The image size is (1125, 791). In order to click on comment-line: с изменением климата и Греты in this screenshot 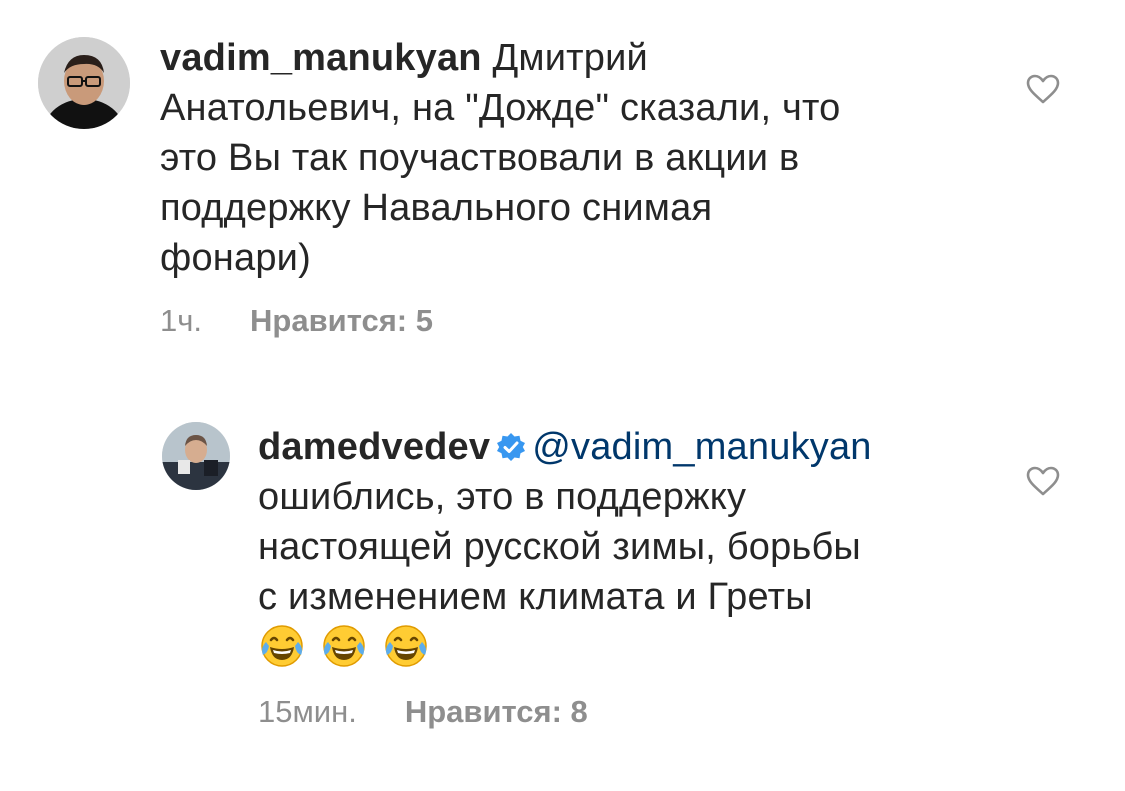, I will do `click(535, 597)`.